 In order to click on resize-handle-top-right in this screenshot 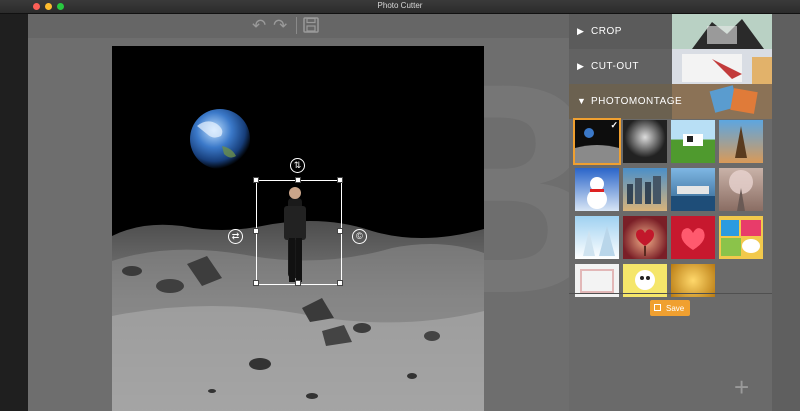, I will do `click(340, 180)`.